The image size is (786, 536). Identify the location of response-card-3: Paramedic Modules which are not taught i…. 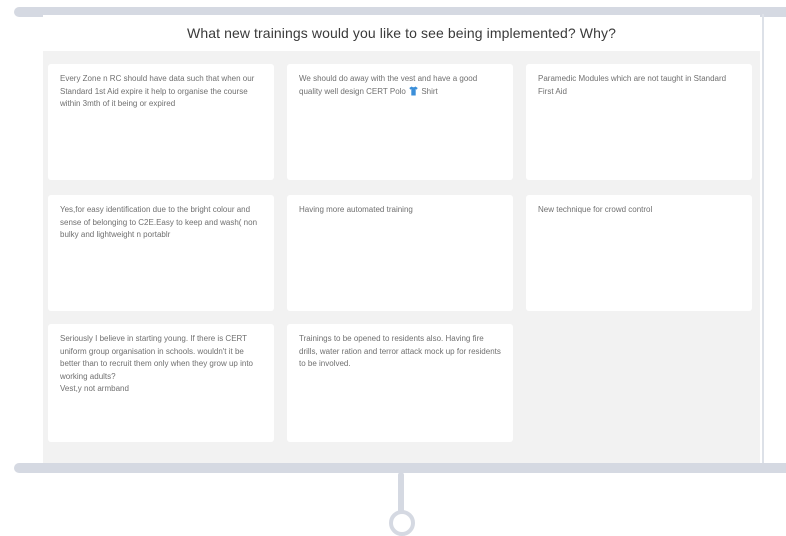
(639, 122).